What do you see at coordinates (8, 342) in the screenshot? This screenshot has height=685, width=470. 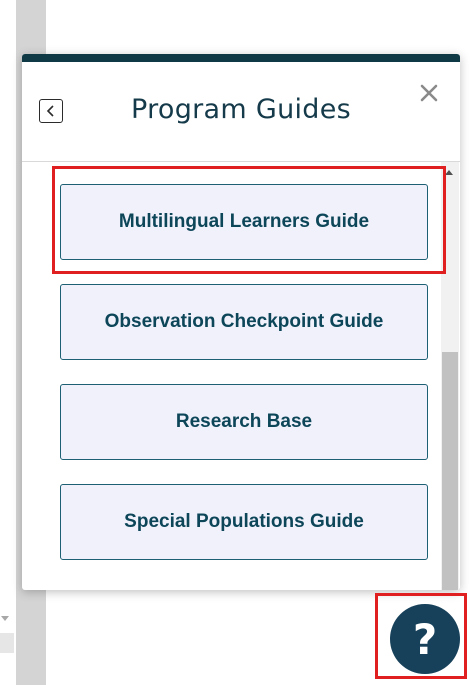 I see `background-page-pane` at bounding box center [8, 342].